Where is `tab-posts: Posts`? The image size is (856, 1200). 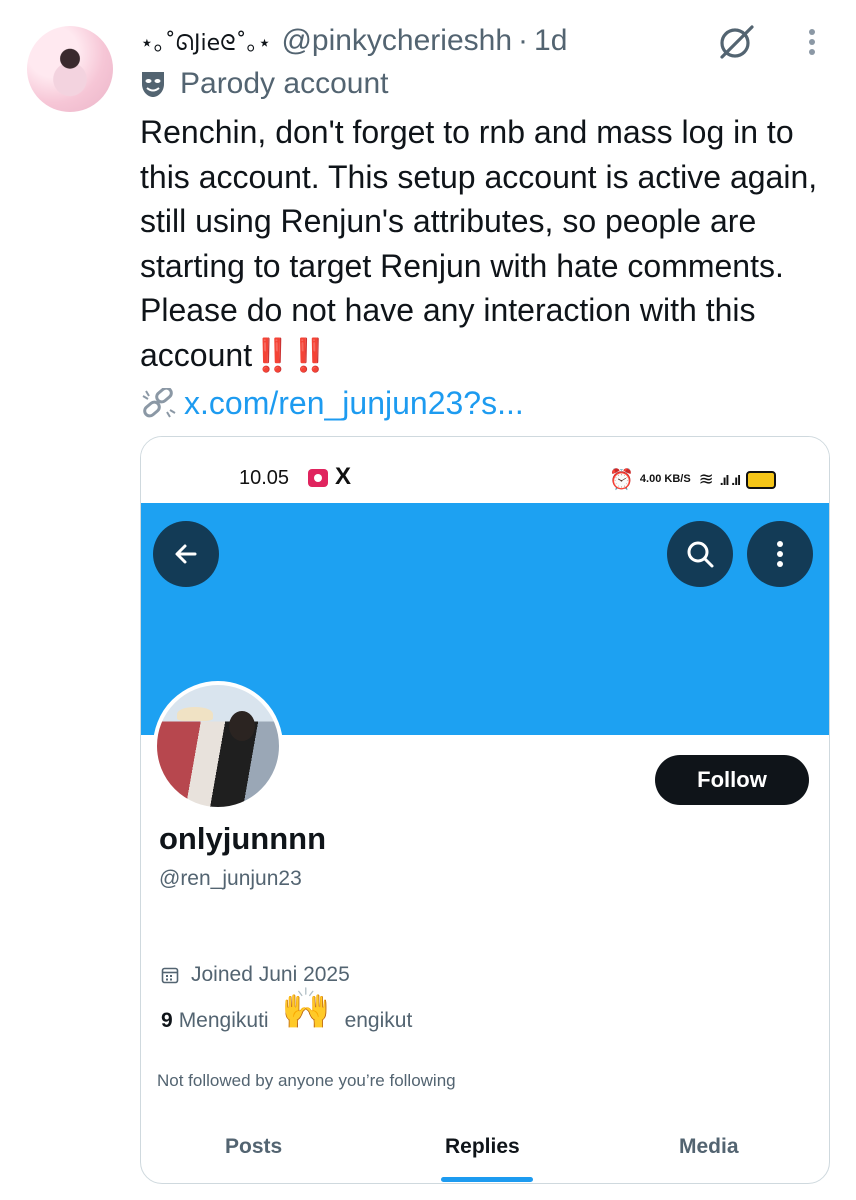 tab-posts: Posts is located at coordinates (253, 1147).